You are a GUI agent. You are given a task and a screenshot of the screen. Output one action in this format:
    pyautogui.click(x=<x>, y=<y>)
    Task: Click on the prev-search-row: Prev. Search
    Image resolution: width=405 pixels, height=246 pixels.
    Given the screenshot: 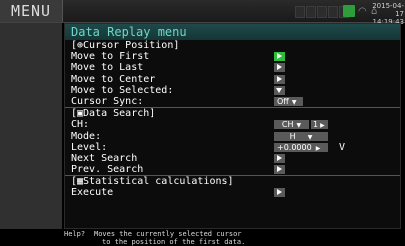 What is the action you would take?
    pyautogui.click(x=232, y=170)
    